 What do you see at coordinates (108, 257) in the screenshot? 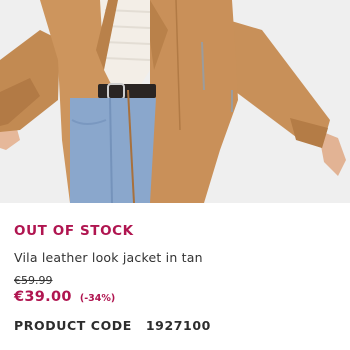
I see `product-name: Vila leather look jacket in tan` at bounding box center [108, 257].